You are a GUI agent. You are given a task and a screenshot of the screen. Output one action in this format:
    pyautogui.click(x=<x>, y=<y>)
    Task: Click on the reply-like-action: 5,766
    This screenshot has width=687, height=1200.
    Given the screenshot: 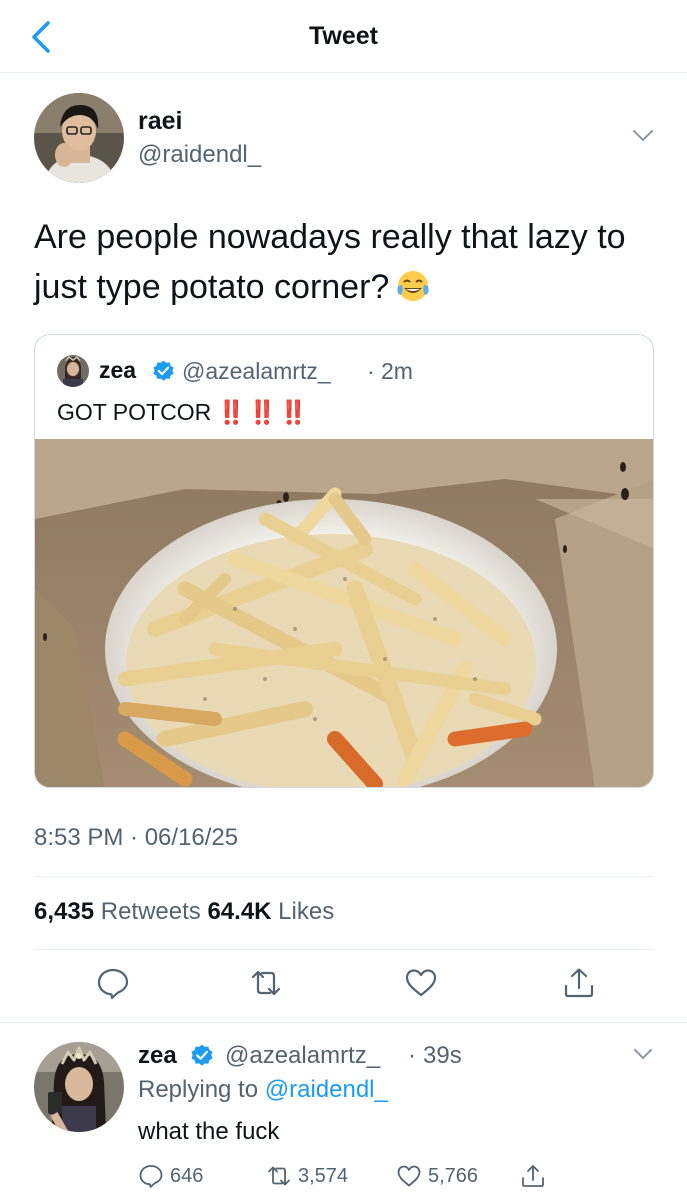 What is the action you would take?
    pyautogui.click(x=437, y=1176)
    